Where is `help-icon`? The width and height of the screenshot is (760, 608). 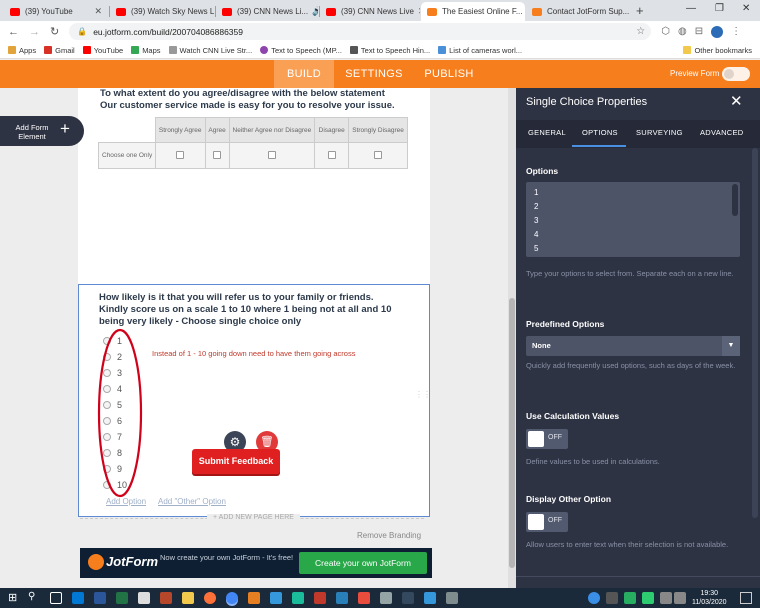
help-icon is located at coordinates (594, 598).